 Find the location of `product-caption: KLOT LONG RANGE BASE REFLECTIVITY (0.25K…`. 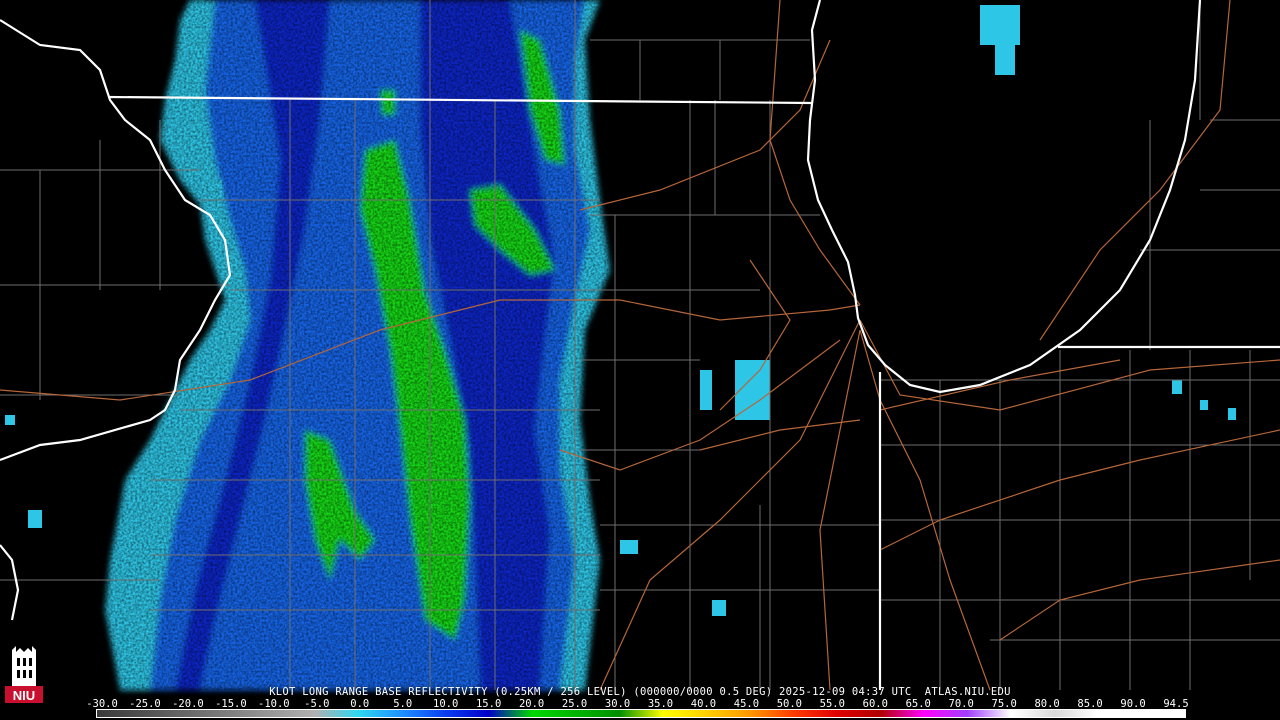

product-caption: KLOT LONG RANGE BASE REFLECTIVITY (0.25K… is located at coordinates (640, 692).